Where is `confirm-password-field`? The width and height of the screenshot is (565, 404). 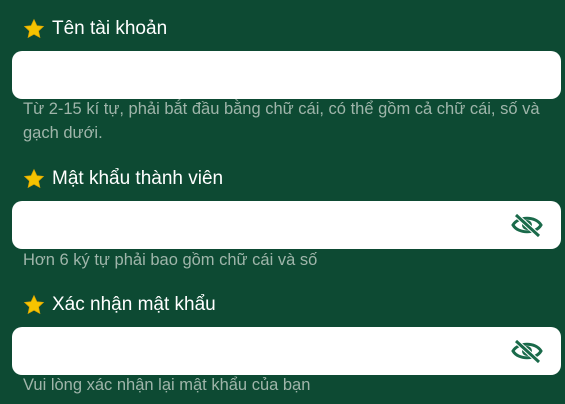
confirm-password-field is located at coordinates (286, 351).